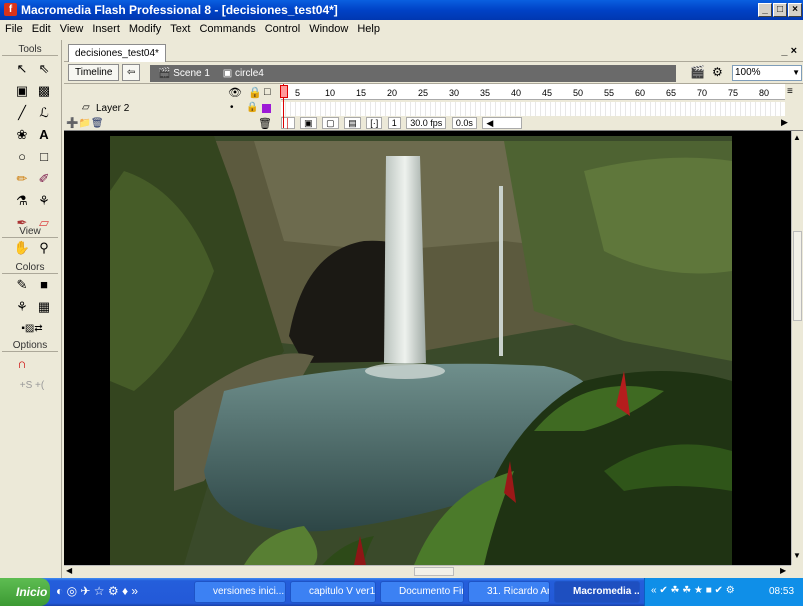  Describe the element at coordinates (44, 201) in the screenshot. I see `paint-bucket-tool-icon: ⚘` at that location.